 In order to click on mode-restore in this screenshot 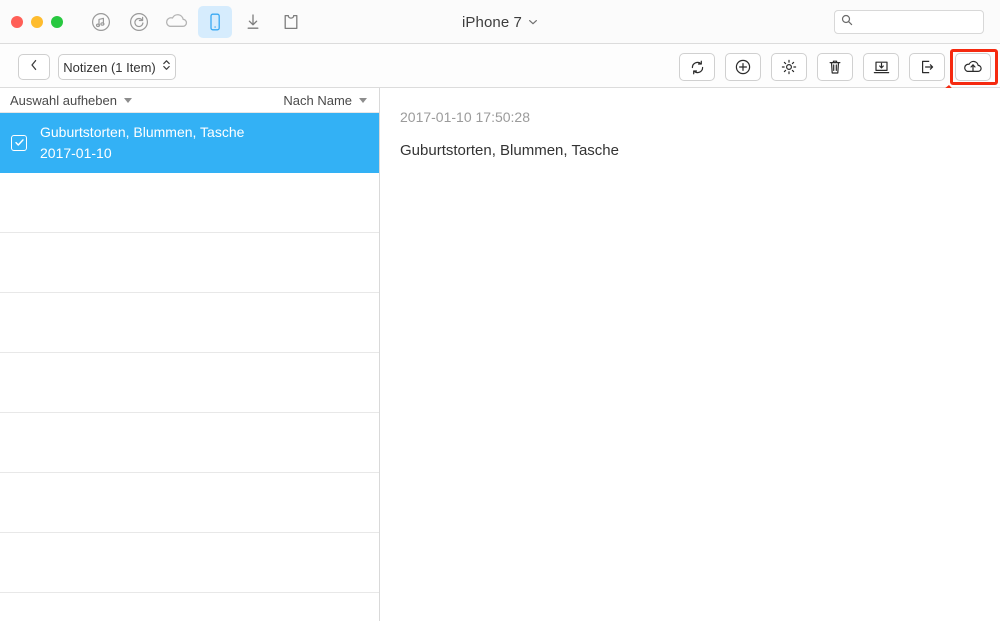, I will do `click(139, 22)`.